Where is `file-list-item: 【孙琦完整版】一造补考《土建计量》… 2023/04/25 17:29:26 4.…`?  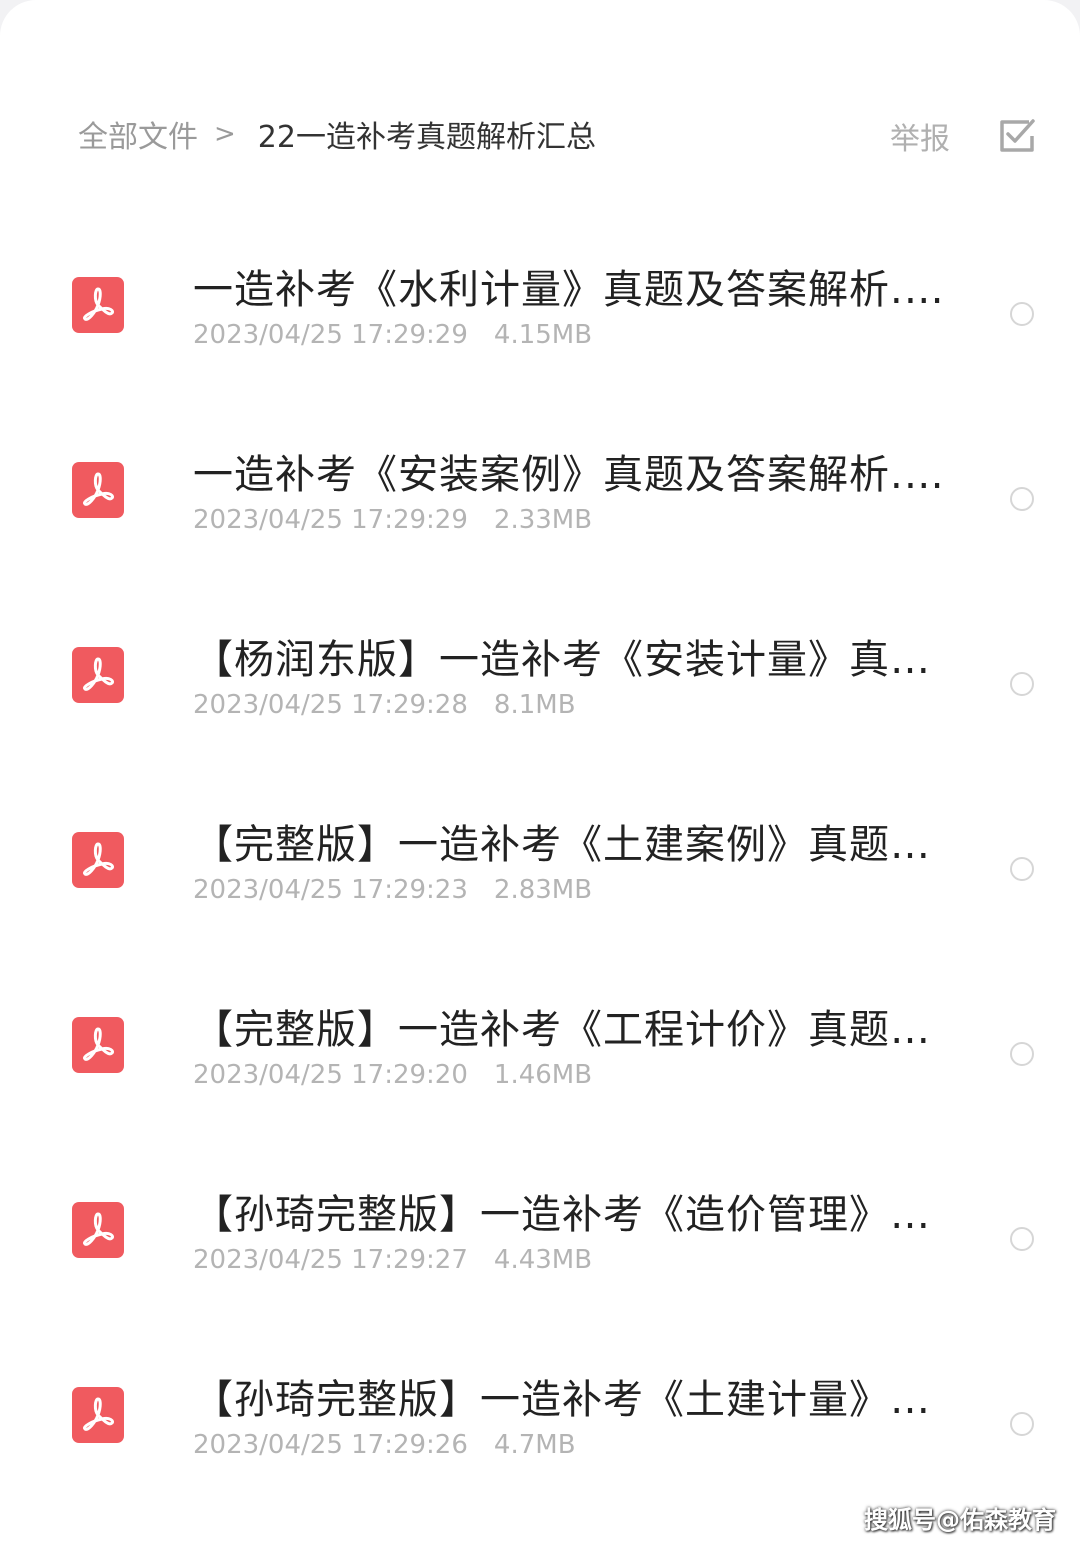
file-list-item: 【孙琦完整版】一造补考《土建计量》… 2023/04/25 17:29:26 4.… is located at coordinates (540, 1424).